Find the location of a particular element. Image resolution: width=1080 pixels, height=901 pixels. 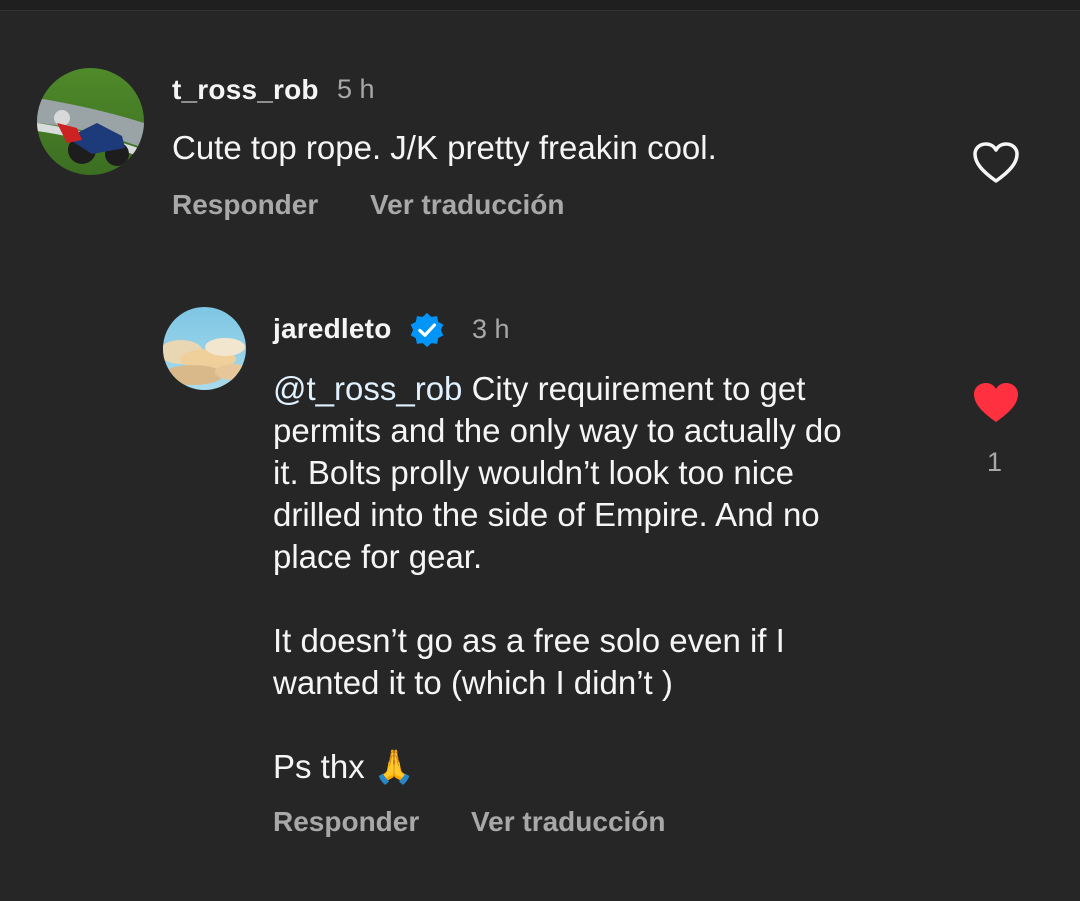

verified-badge-icon is located at coordinates (427, 330).